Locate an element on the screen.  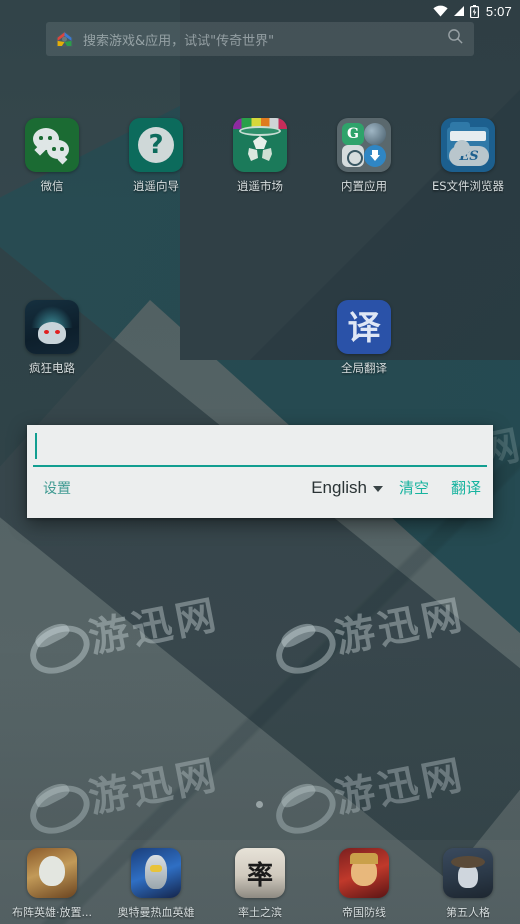
app-item-builtin: G 内置应用 is located at coordinates (364, 156).